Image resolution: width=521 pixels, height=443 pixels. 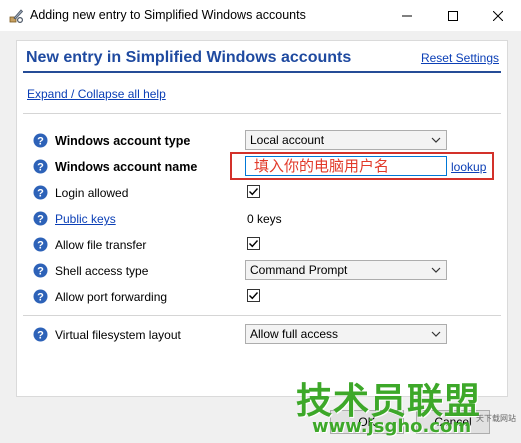 What do you see at coordinates (362, 166) in the screenshot?
I see `annotation-highlight-box` at bounding box center [362, 166].